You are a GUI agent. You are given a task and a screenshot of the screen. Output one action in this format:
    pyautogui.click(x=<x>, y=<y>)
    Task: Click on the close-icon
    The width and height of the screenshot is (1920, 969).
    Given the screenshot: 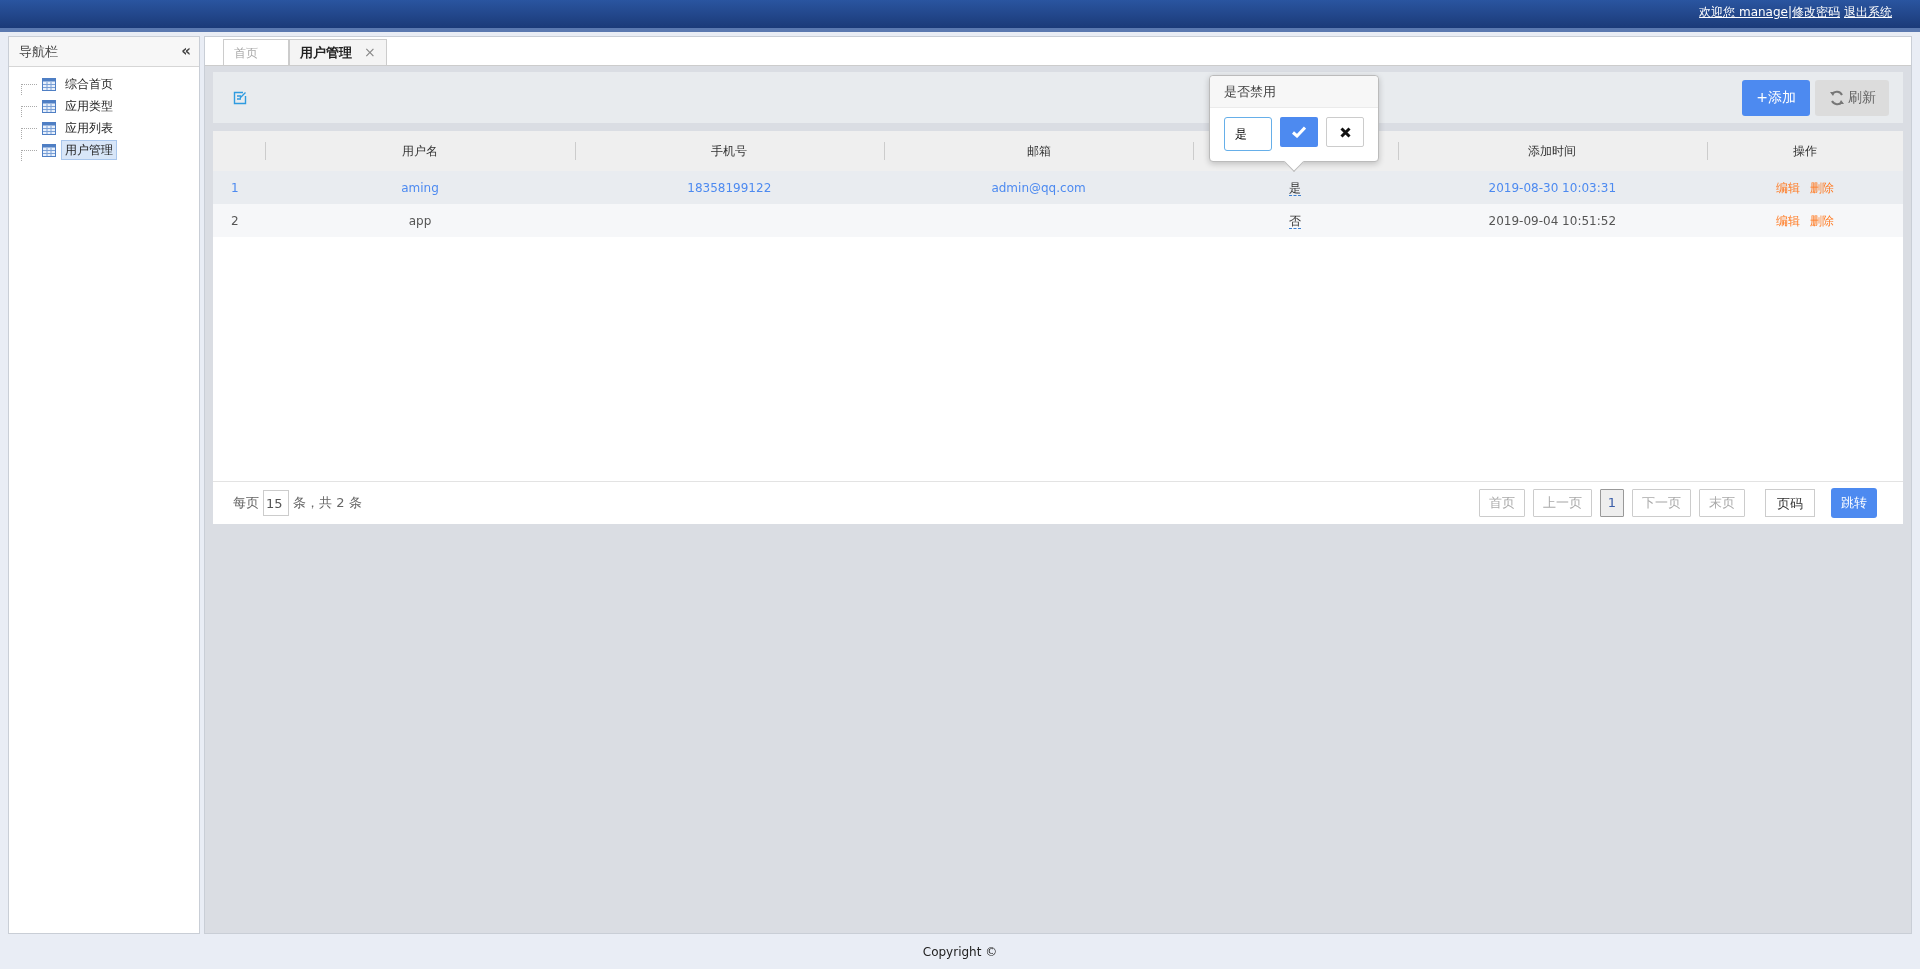 What is the action you would take?
    pyautogui.click(x=1345, y=132)
    